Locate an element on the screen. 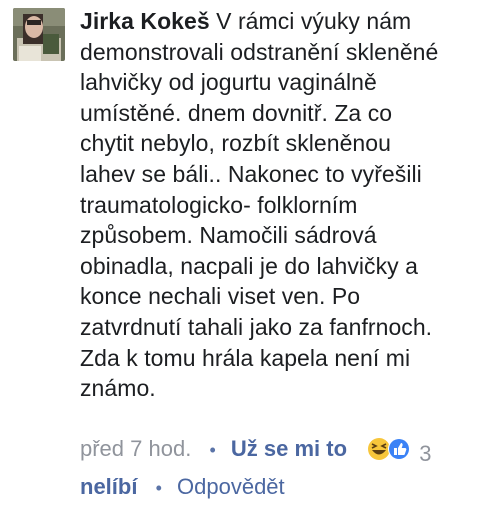 This screenshot has height=524, width=480. reaction-icons is located at coordinates (389, 449).